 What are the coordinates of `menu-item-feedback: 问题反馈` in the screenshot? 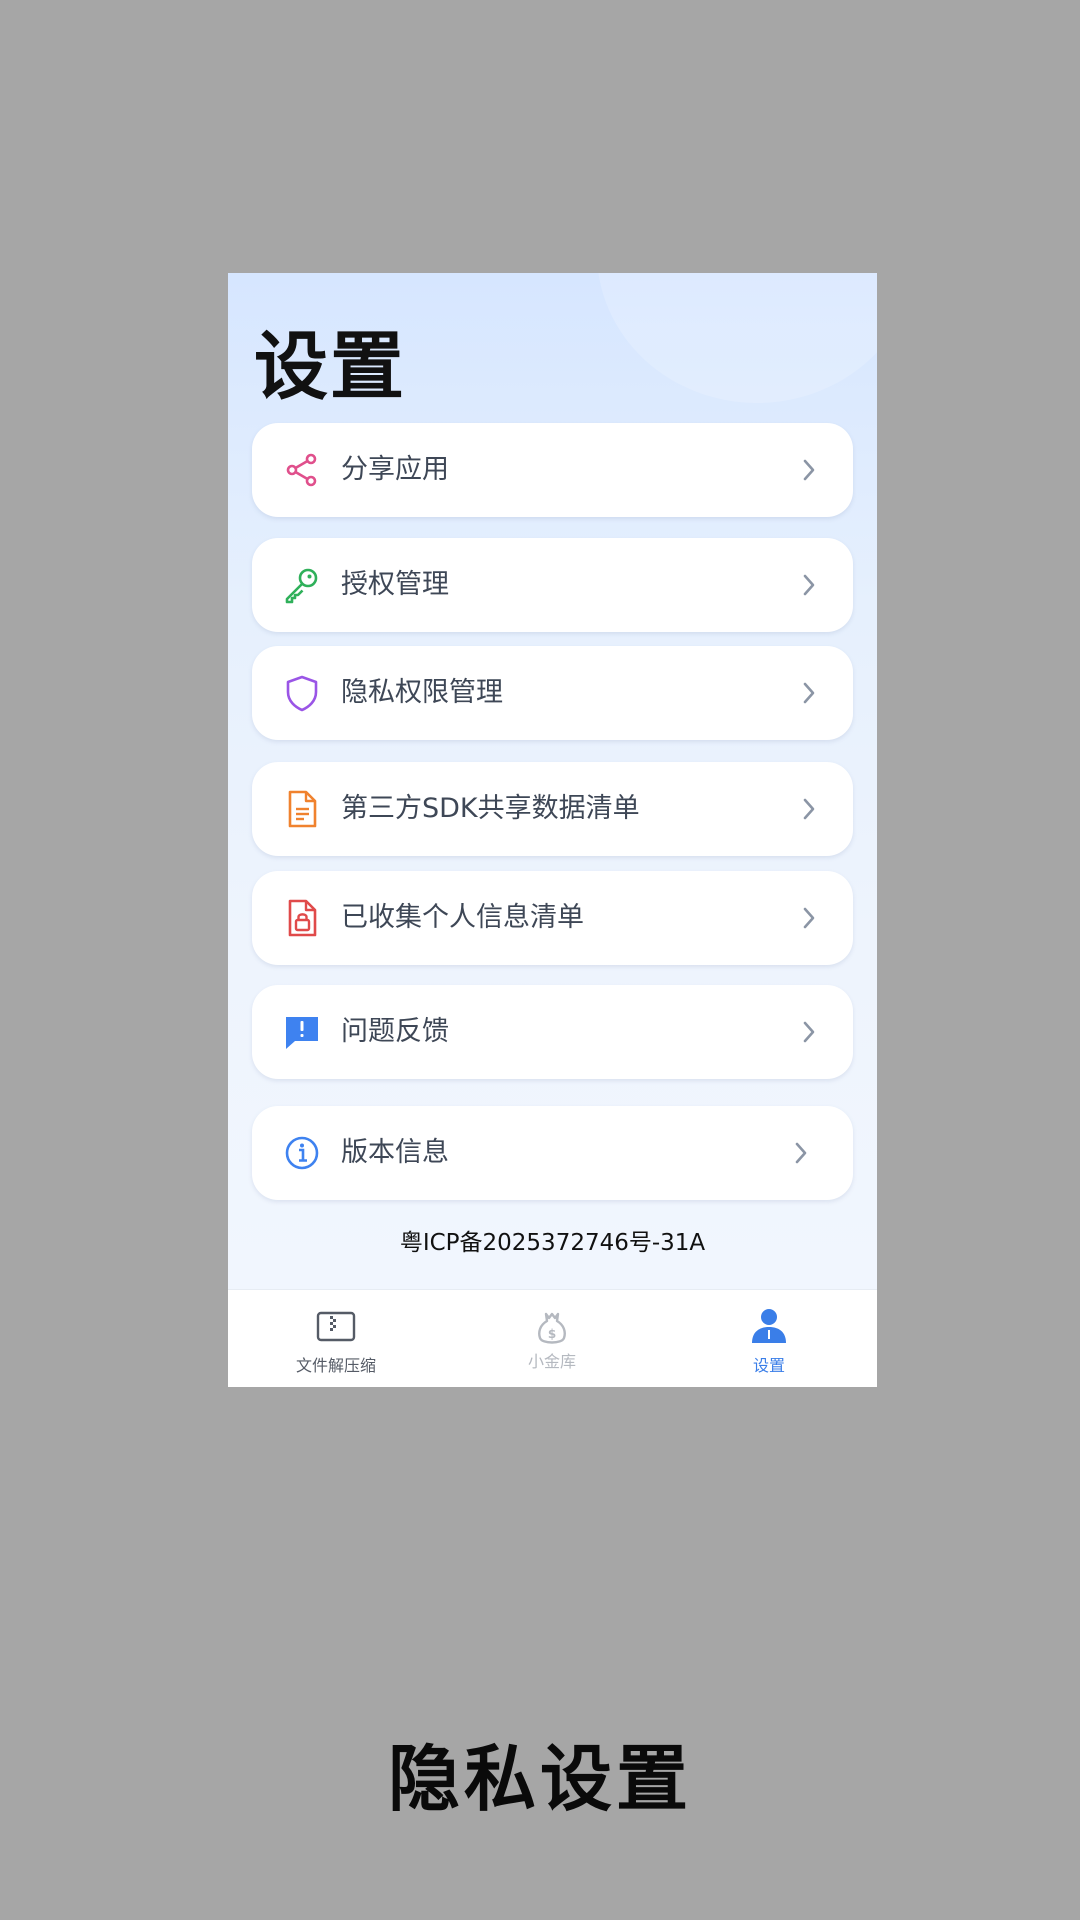 It's located at (552, 1032).